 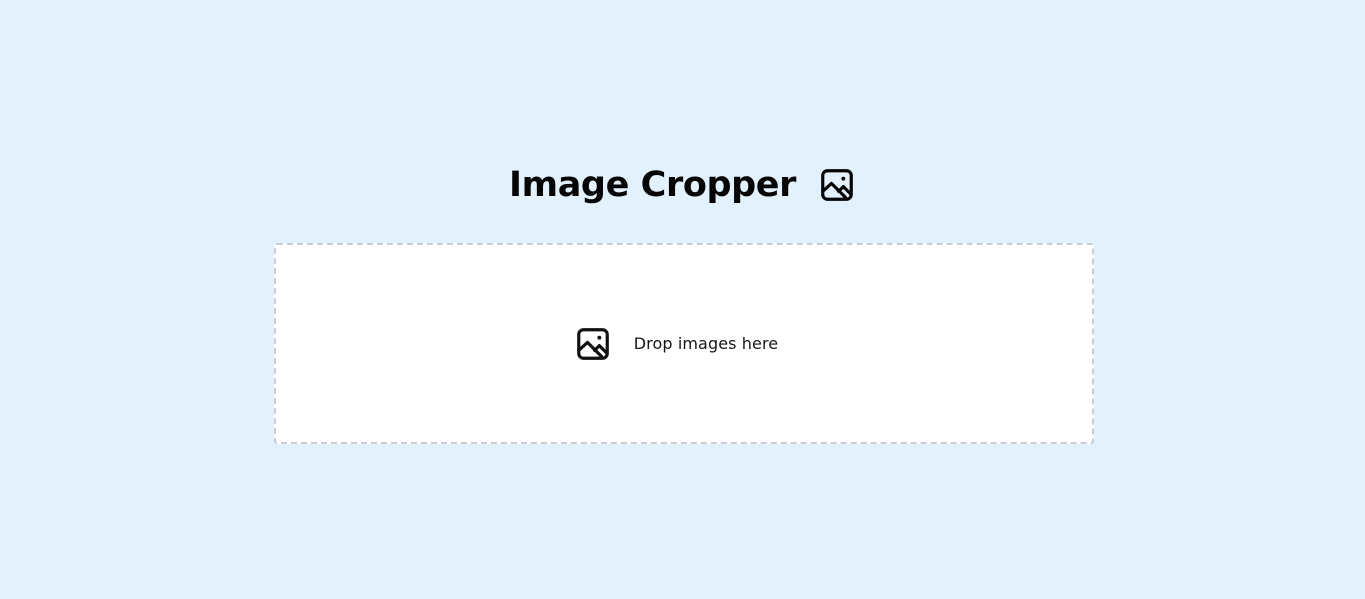 I want to click on page-title: Image Cropper, so click(x=652, y=184).